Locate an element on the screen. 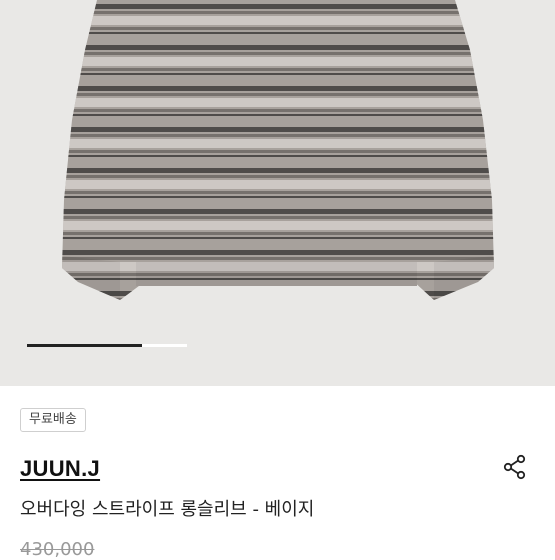 This screenshot has width=555, height=560. brand-link: JUUN.J is located at coordinates (60, 469).